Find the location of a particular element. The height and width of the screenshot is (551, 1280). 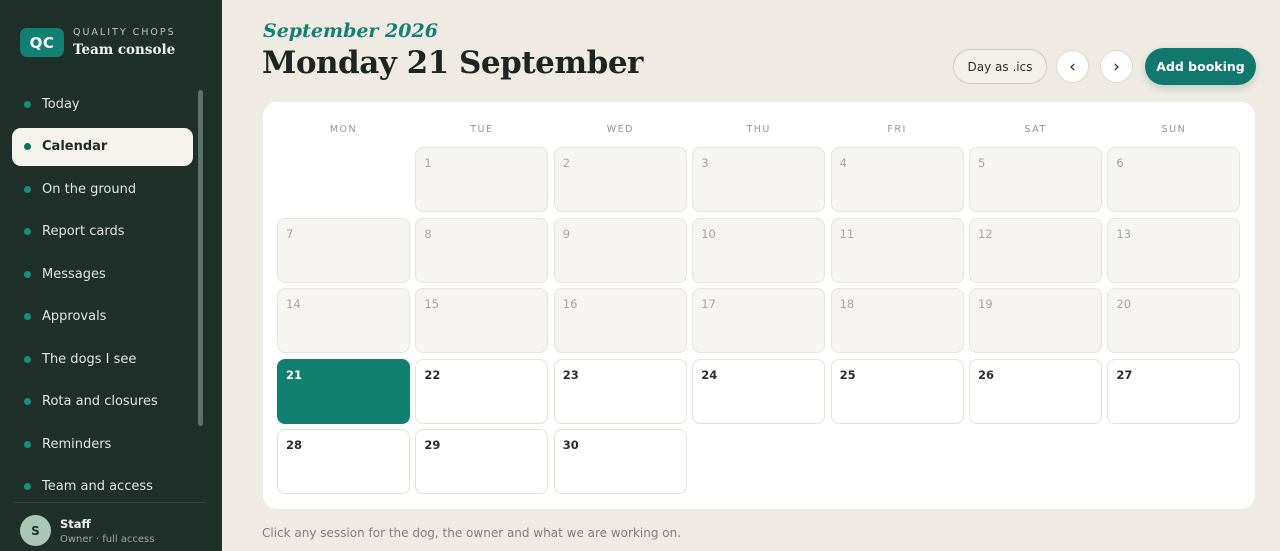

sidebar-item-reminders: Reminders is located at coordinates (102, 444).